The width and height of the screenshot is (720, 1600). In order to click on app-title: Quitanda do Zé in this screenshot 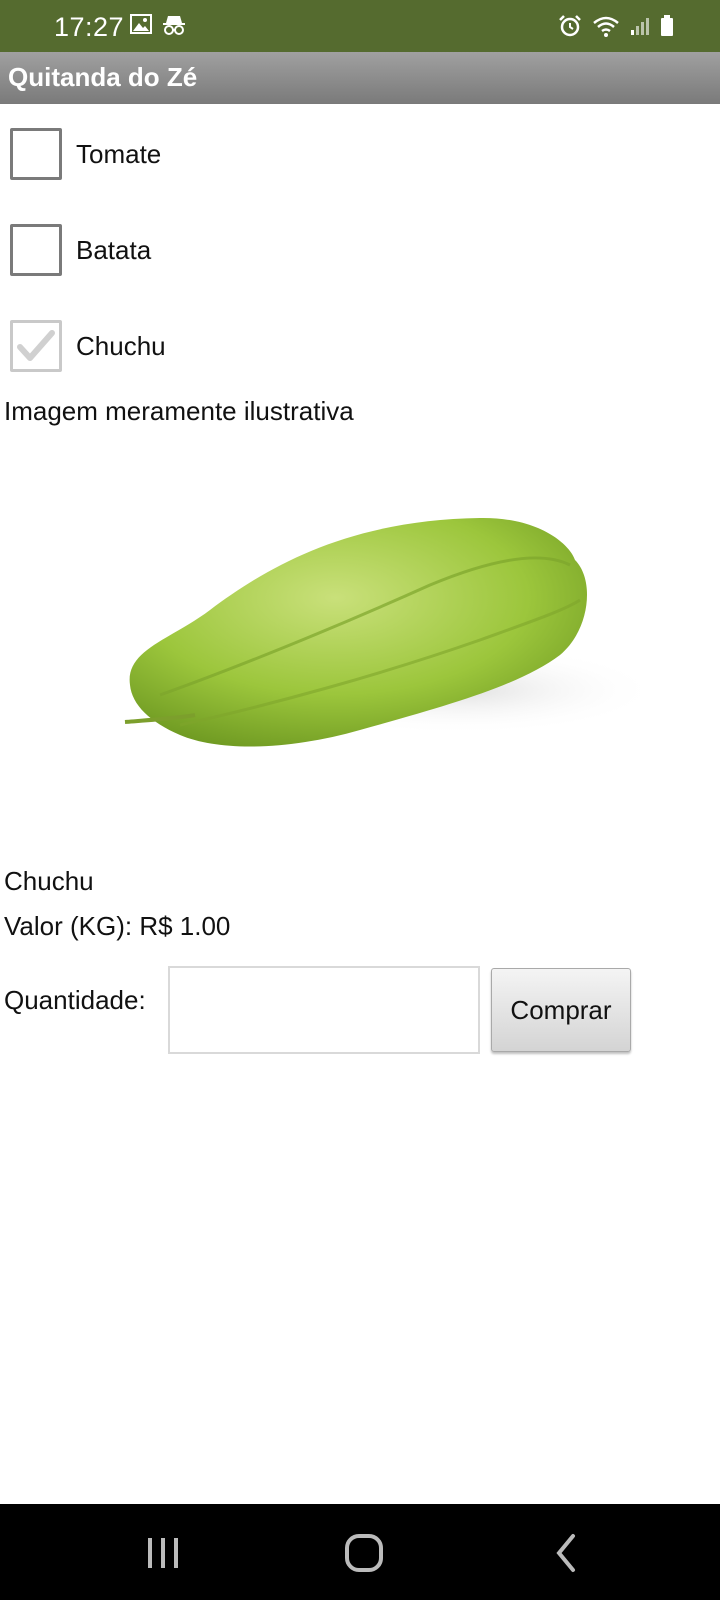, I will do `click(103, 77)`.